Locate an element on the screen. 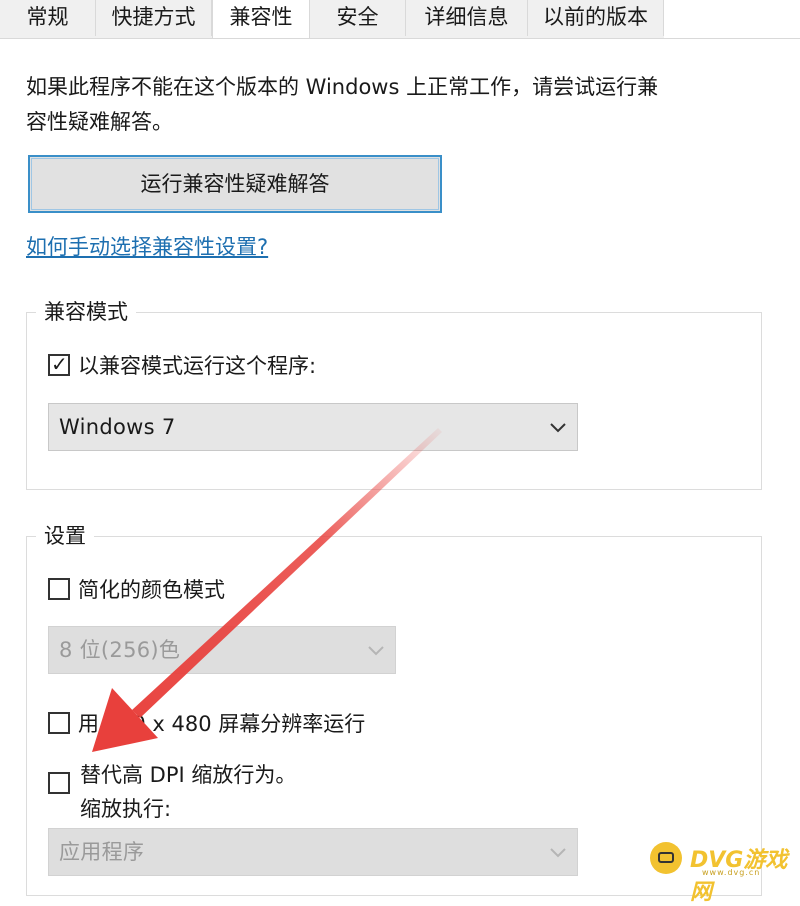 This screenshot has width=800, height=906. compat-mode-checkbox: ✓ is located at coordinates (59, 364).